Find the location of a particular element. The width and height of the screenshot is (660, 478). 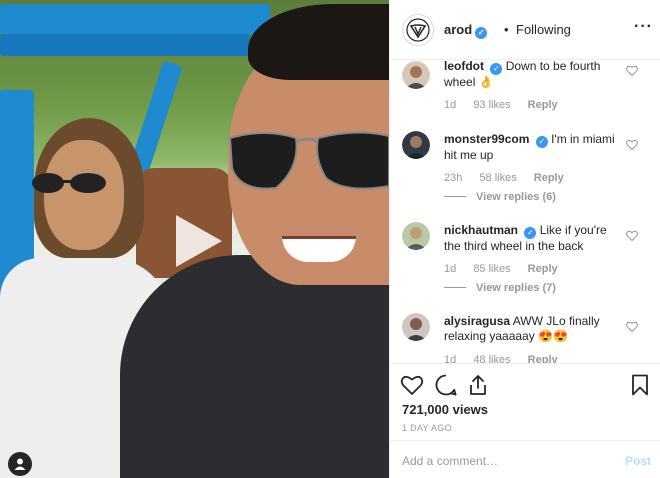

comment-icon is located at coordinates (446, 385).